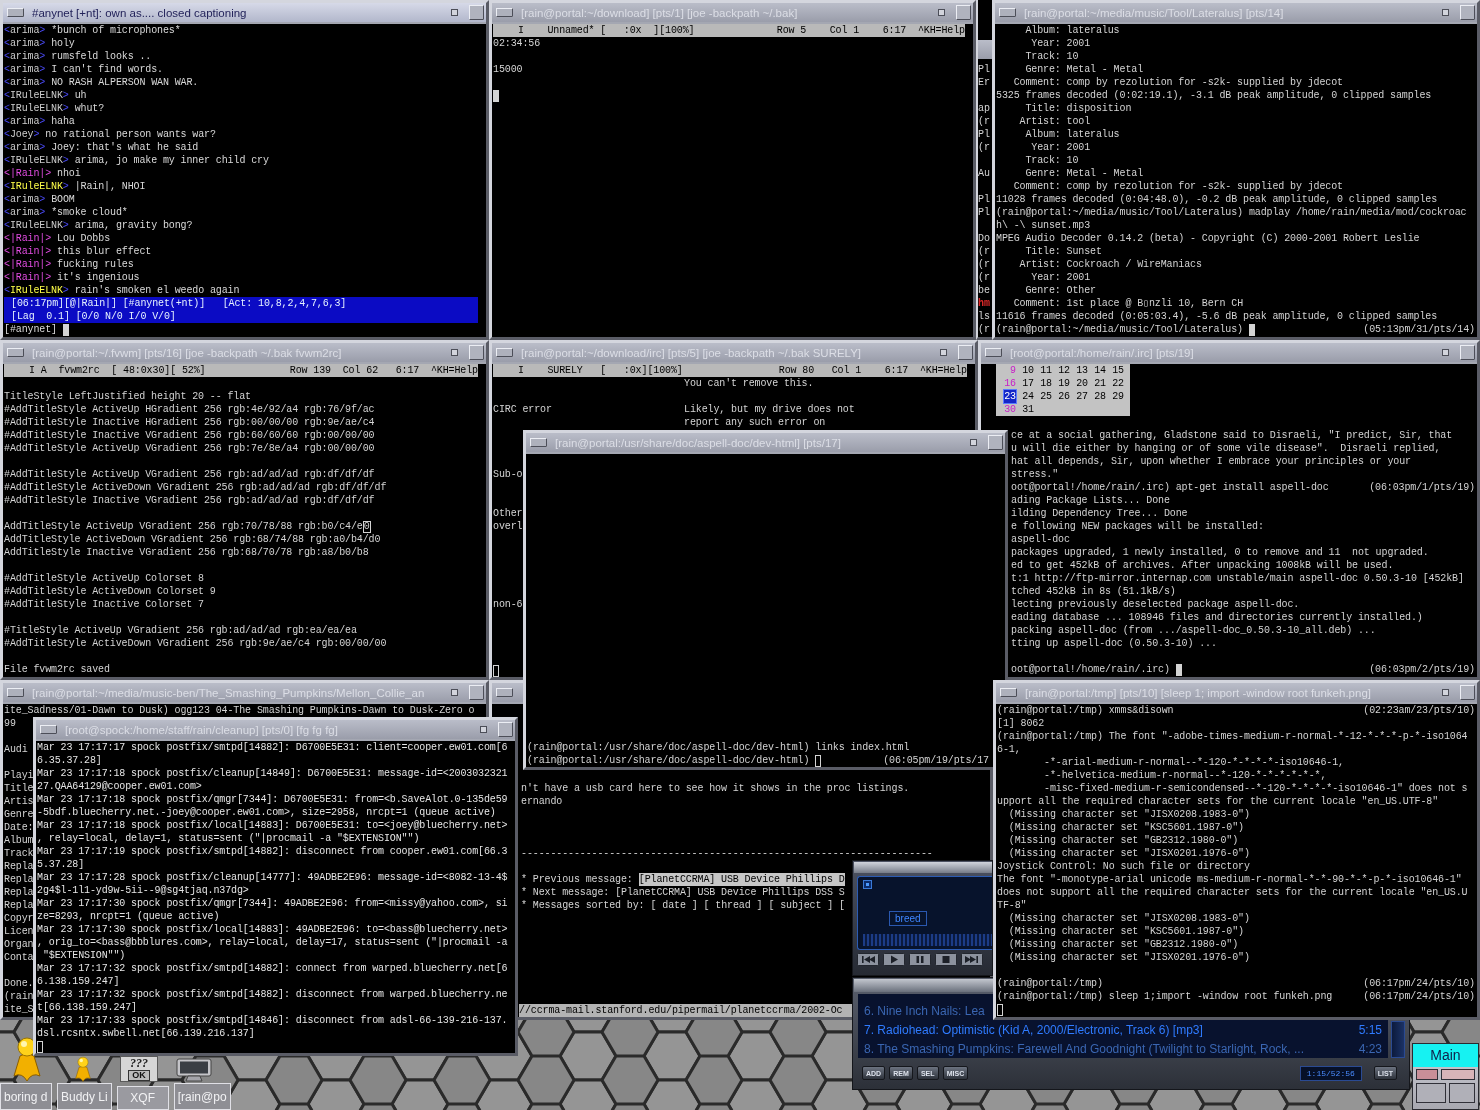 The image size is (1480, 1110). I want to click on indicator-icon, so click(867, 884).